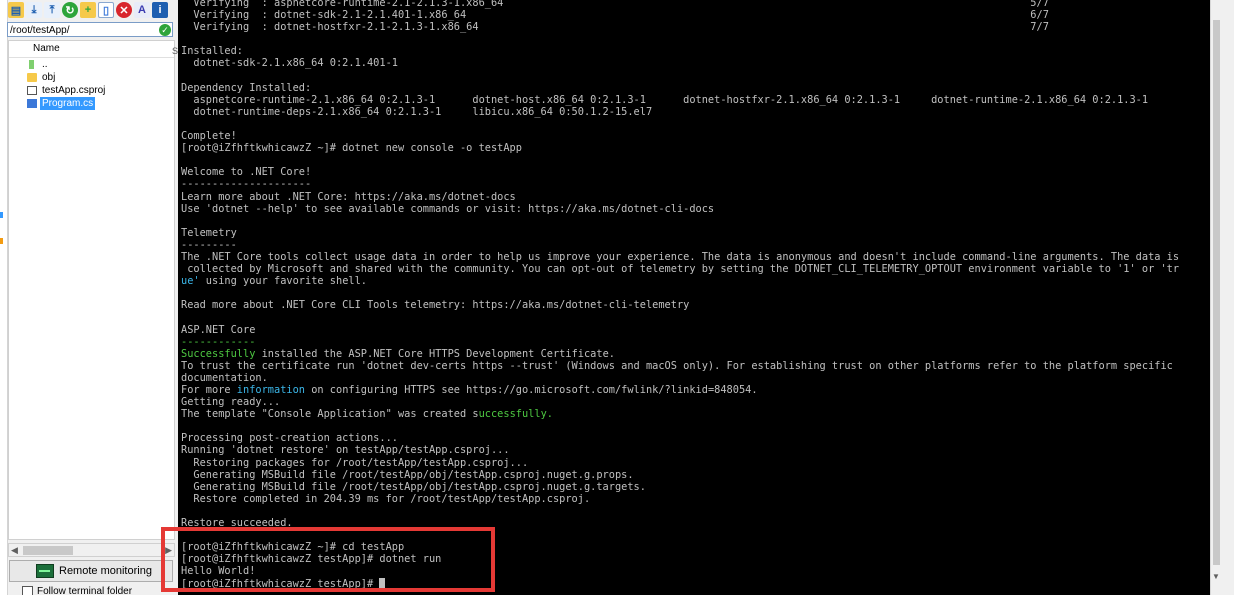 This screenshot has width=1234, height=595. Describe the element at coordinates (91, 550) in the screenshot. I see `file-list-hscrollbar: ◀ ▶` at that location.